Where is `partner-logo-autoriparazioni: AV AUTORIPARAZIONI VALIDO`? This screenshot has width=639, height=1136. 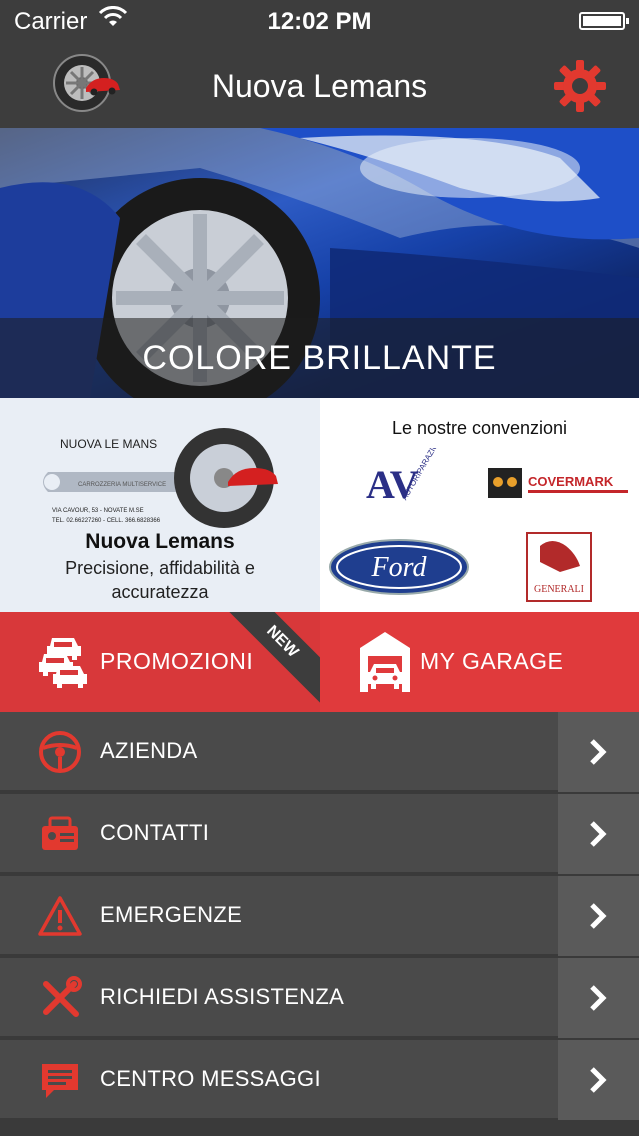
partner-logo-autoriparazioni: AV AUTORIPARAZIONI VALIDO is located at coordinates (412, 477).